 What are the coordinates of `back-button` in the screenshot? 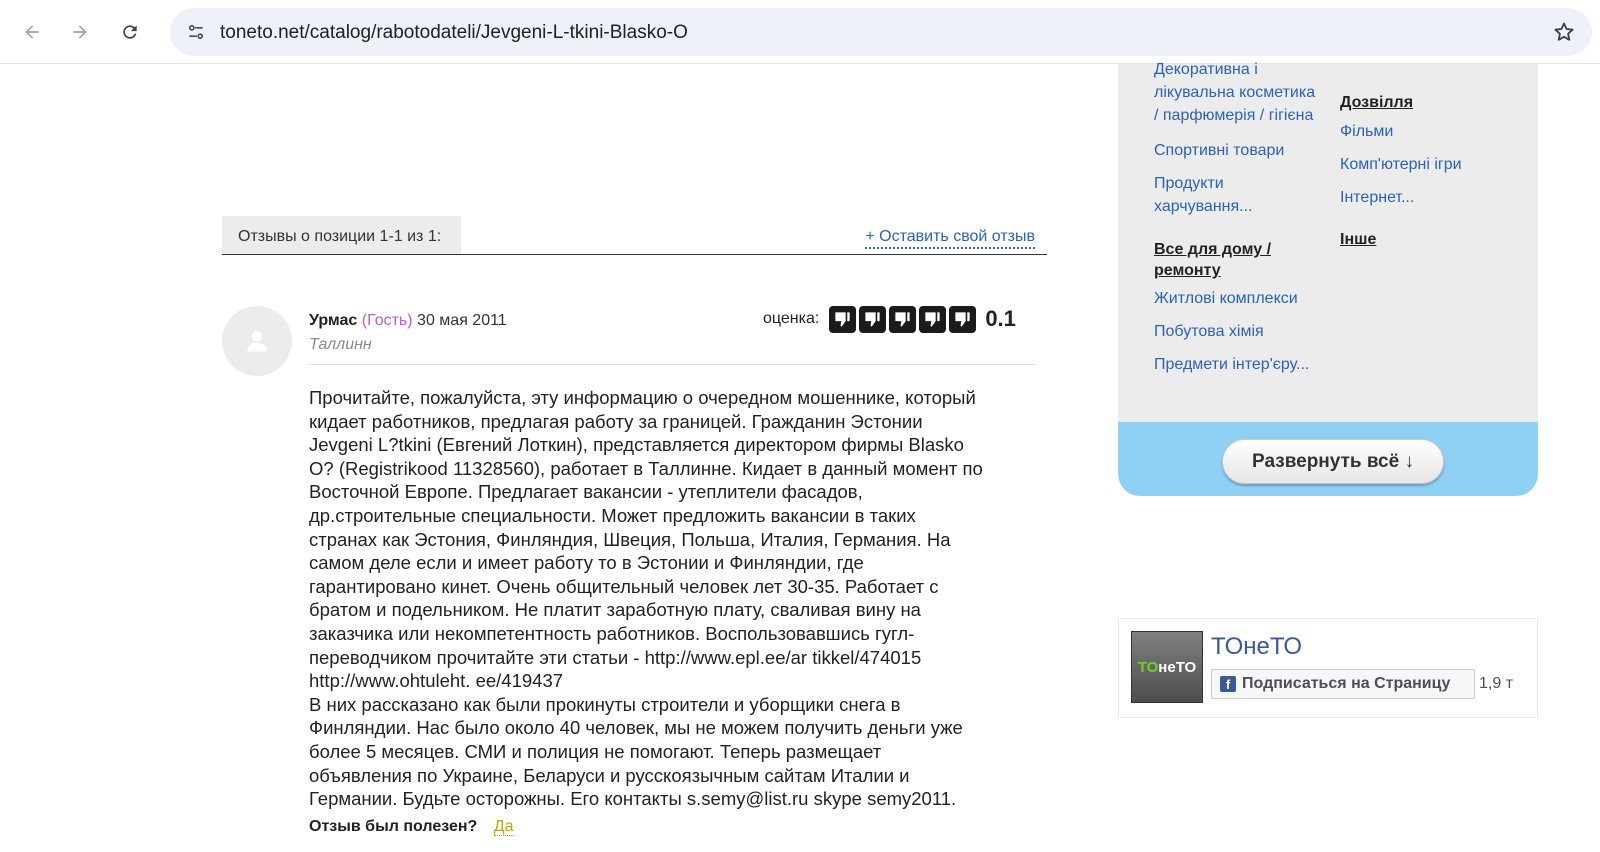 It's located at (32, 32).